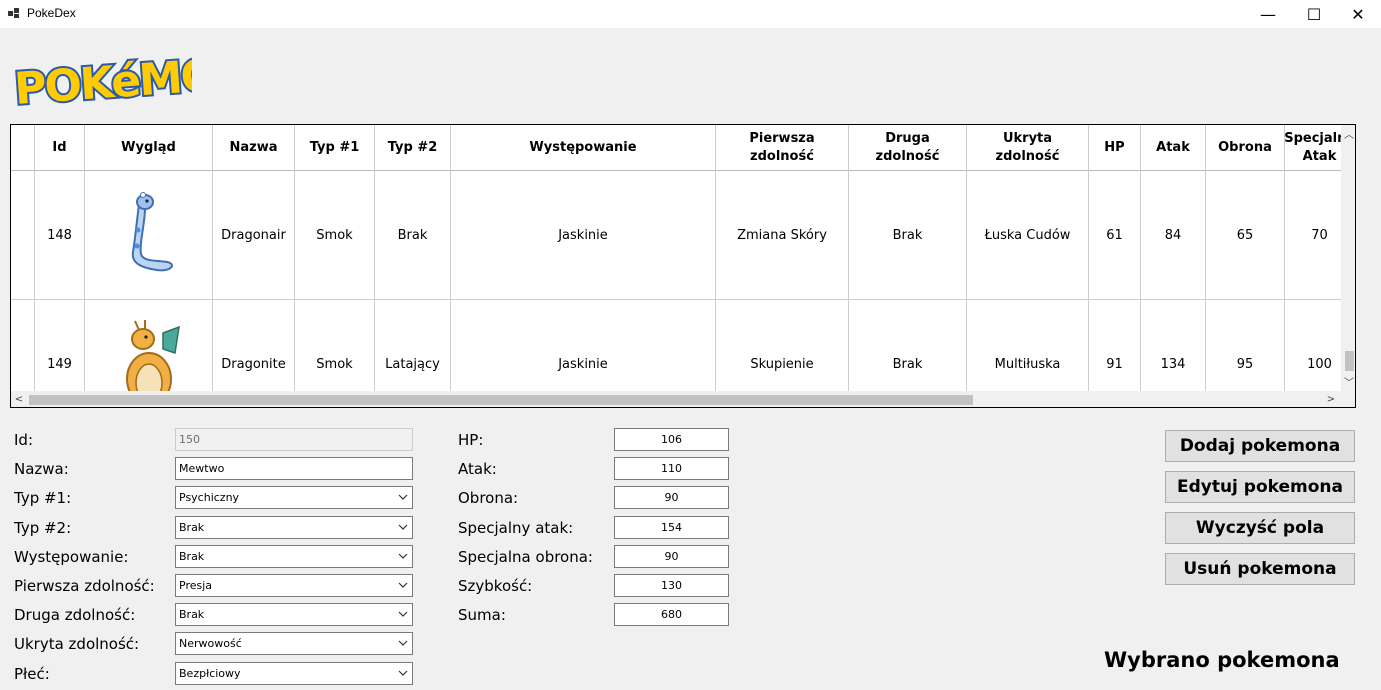 The height and width of the screenshot is (690, 1381). I want to click on form-label: Nazwa:, so click(41, 469).